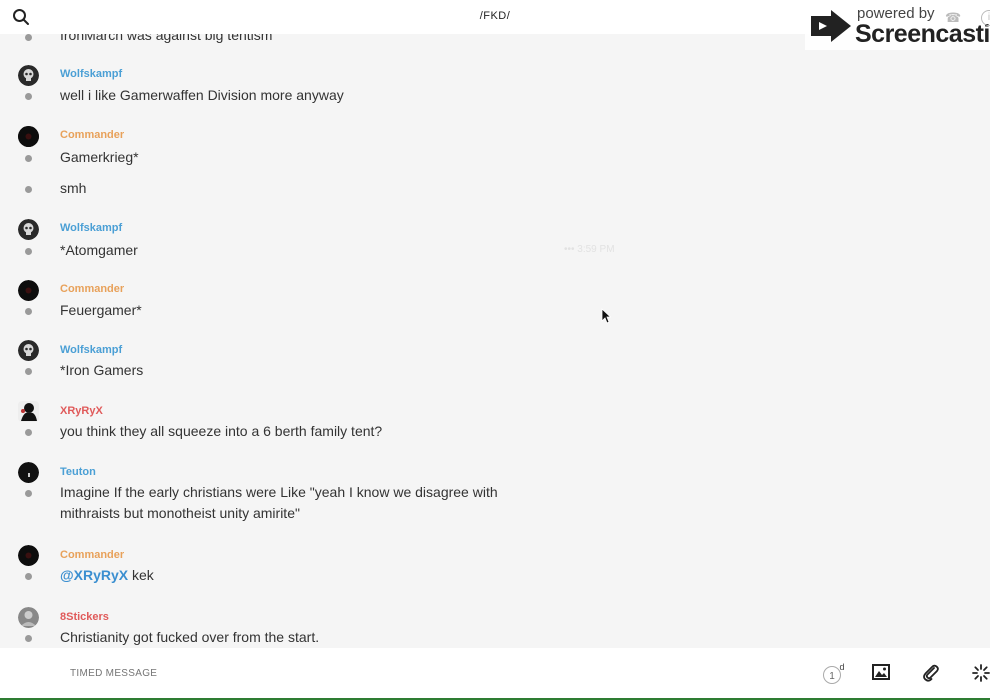  I want to click on attach-file-button, so click(931, 675).